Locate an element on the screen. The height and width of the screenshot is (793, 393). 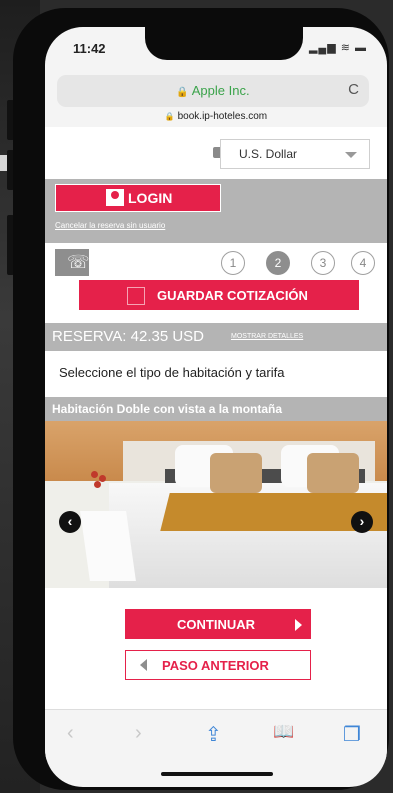
step-4: 4 is located at coordinates (363, 263).